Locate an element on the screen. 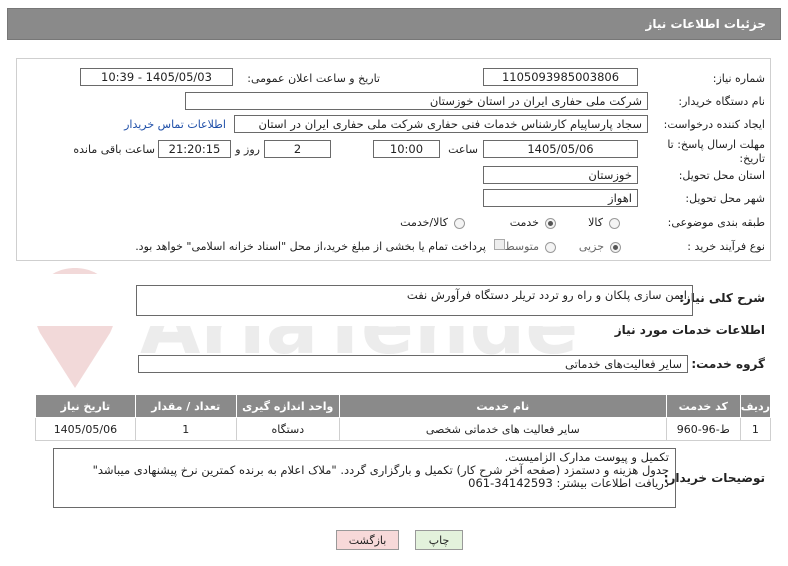  category-radio-goods is located at coordinates (614, 223).